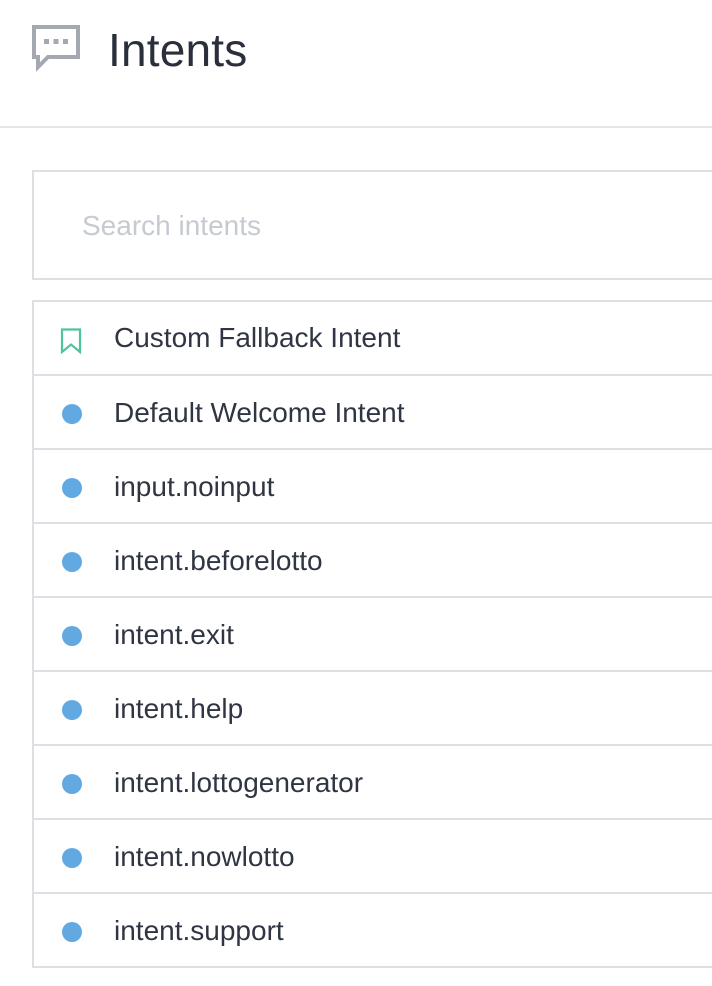 Image resolution: width=712 pixels, height=986 pixels. What do you see at coordinates (199, 930) in the screenshot?
I see `intent-label: intent.support` at bounding box center [199, 930].